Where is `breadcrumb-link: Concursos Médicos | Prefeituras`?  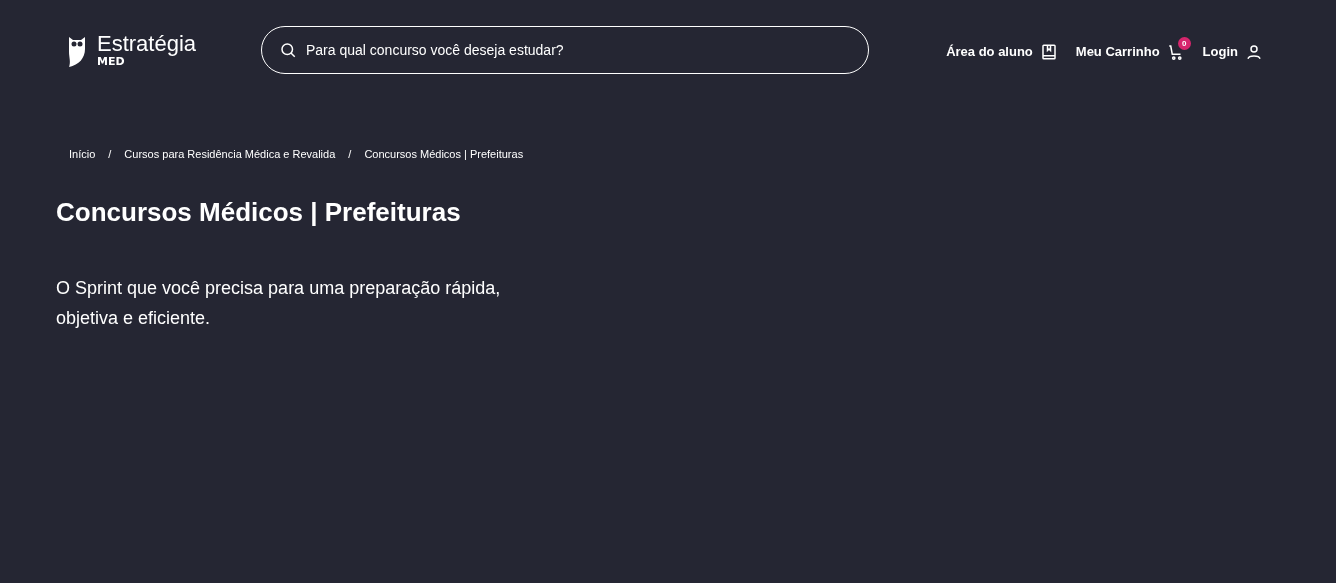
breadcrumb-link: Concursos Médicos | Prefeituras is located at coordinates (444, 154).